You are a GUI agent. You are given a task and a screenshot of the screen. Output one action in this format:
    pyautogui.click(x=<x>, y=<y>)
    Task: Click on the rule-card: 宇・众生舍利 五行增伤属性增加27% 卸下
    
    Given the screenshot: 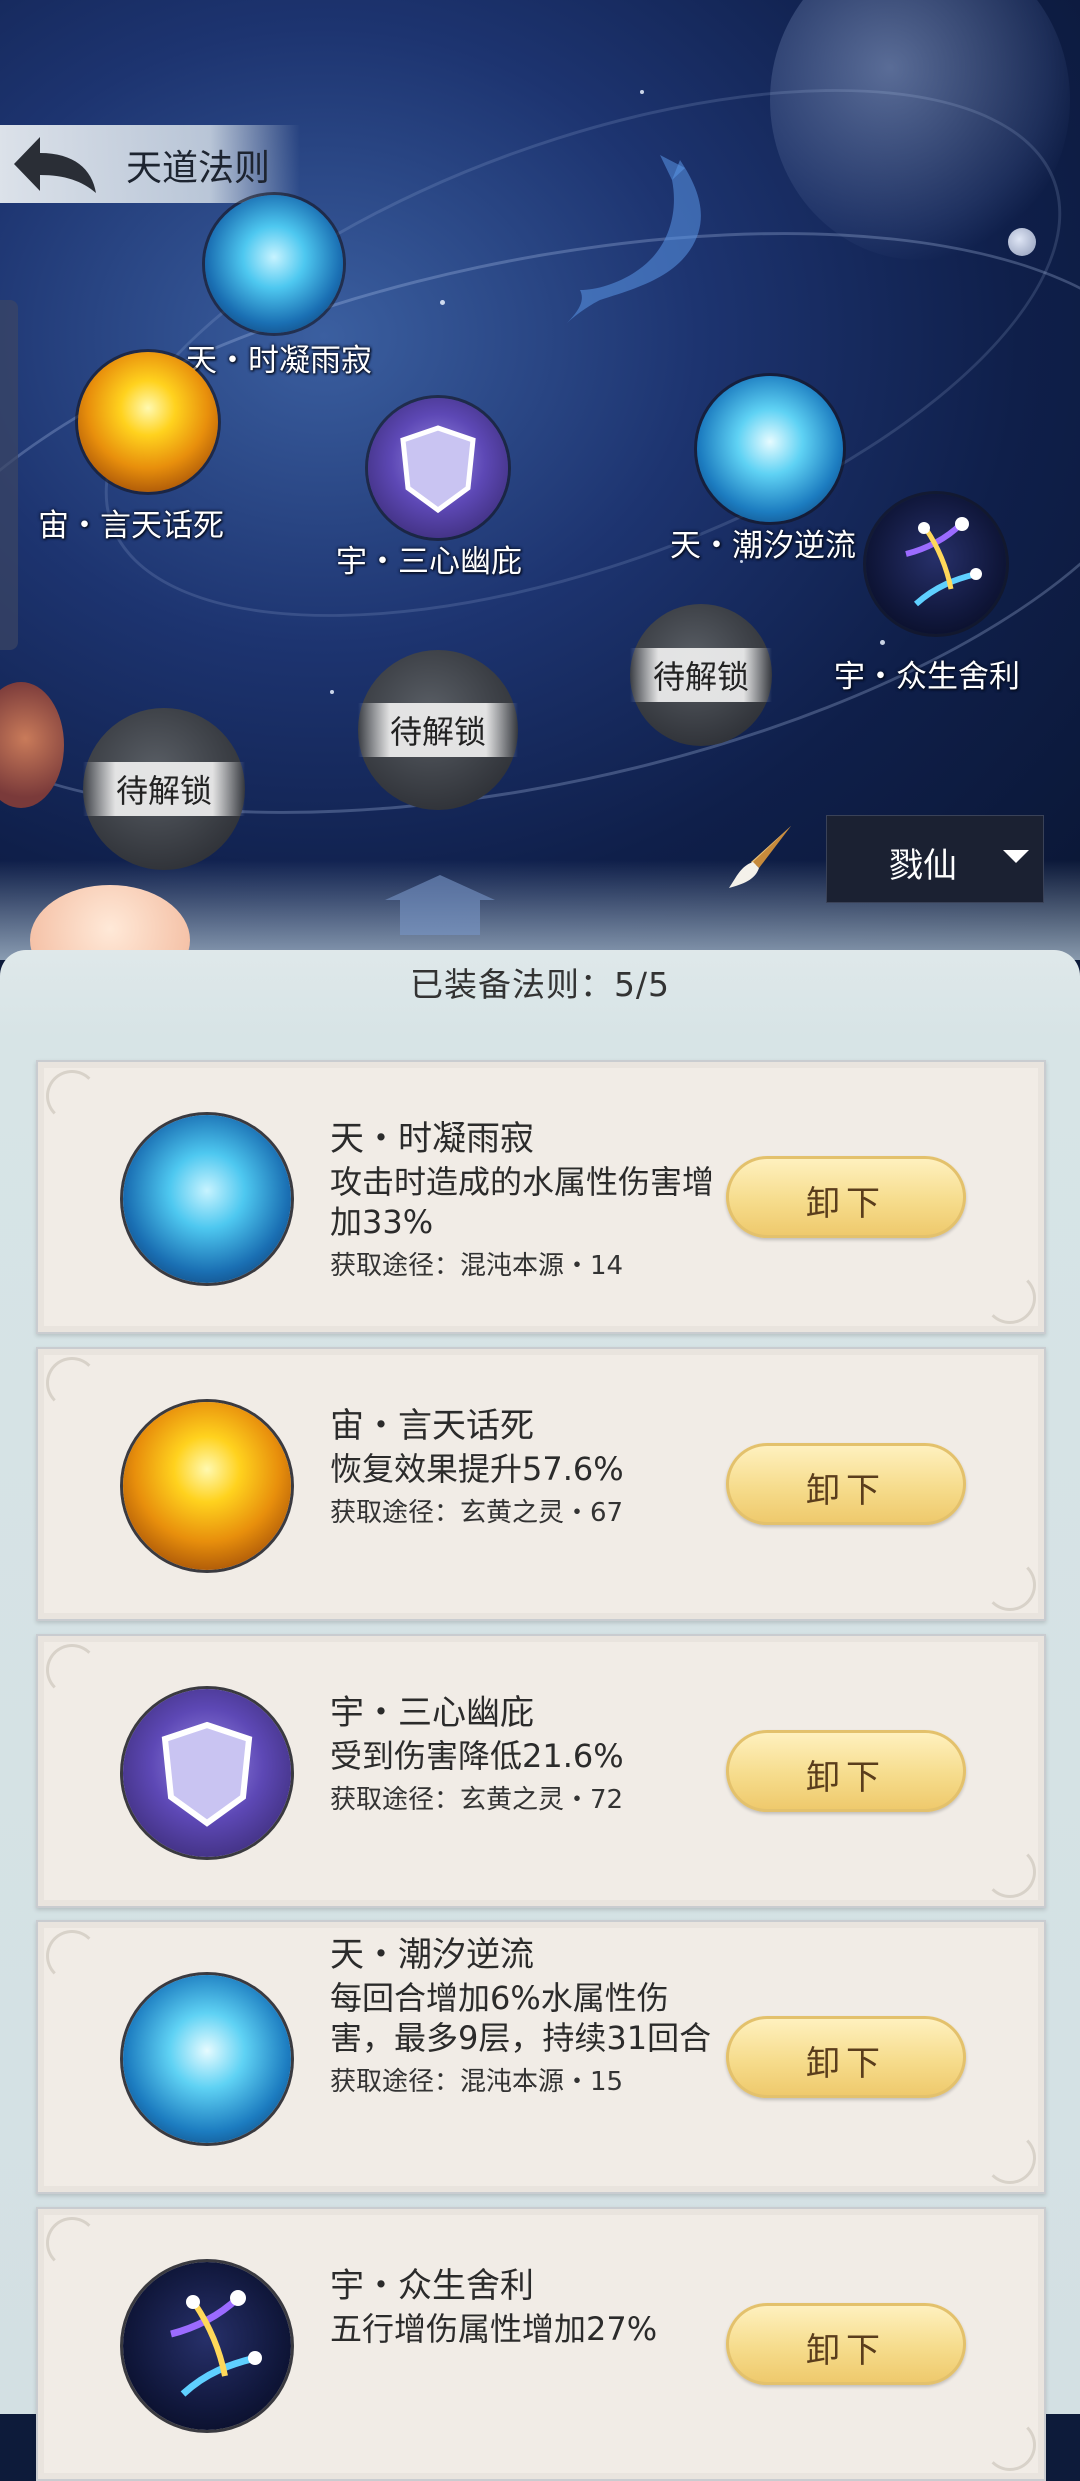 What is the action you would take?
    pyautogui.click(x=541, y=2344)
    